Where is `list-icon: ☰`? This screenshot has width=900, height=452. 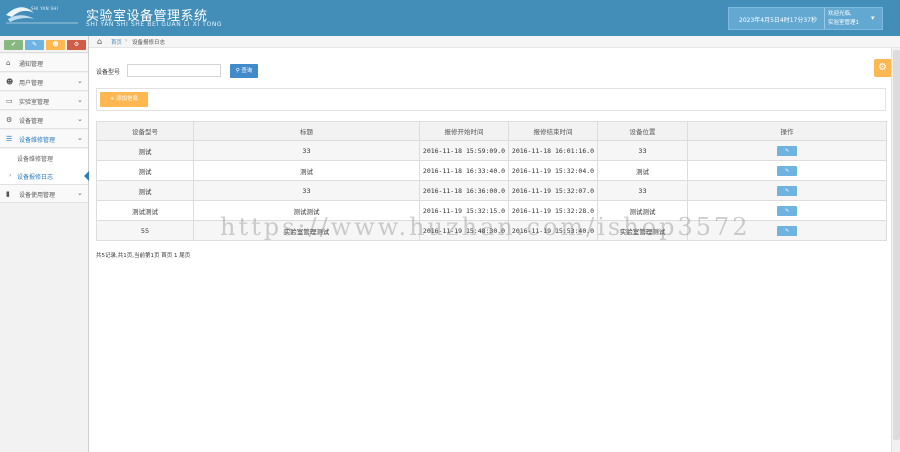 list-icon: ☰ is located at coordinates (9, 139).